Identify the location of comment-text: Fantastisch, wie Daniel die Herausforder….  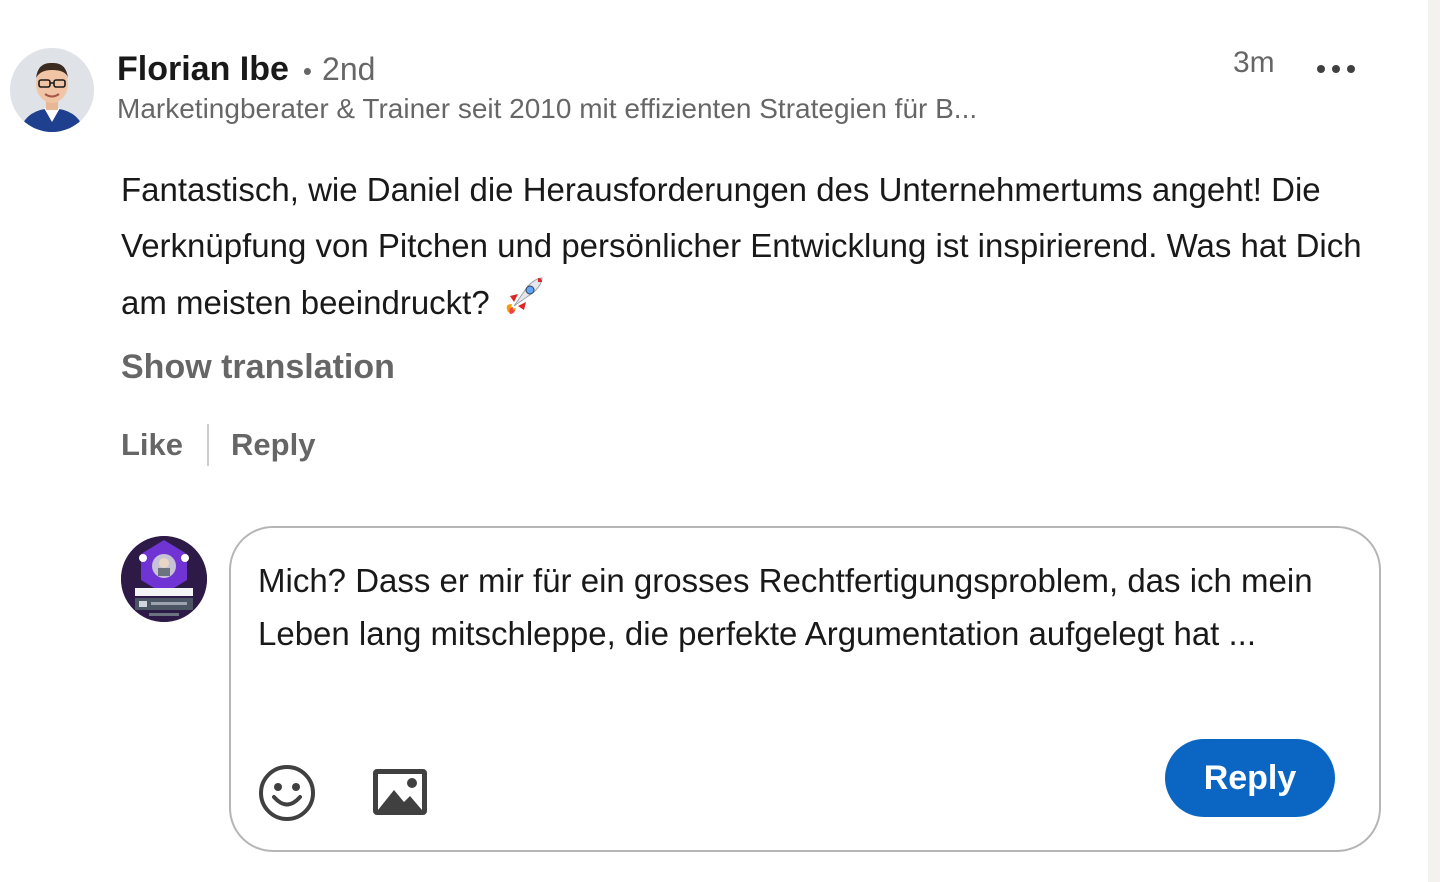
(741, 246).